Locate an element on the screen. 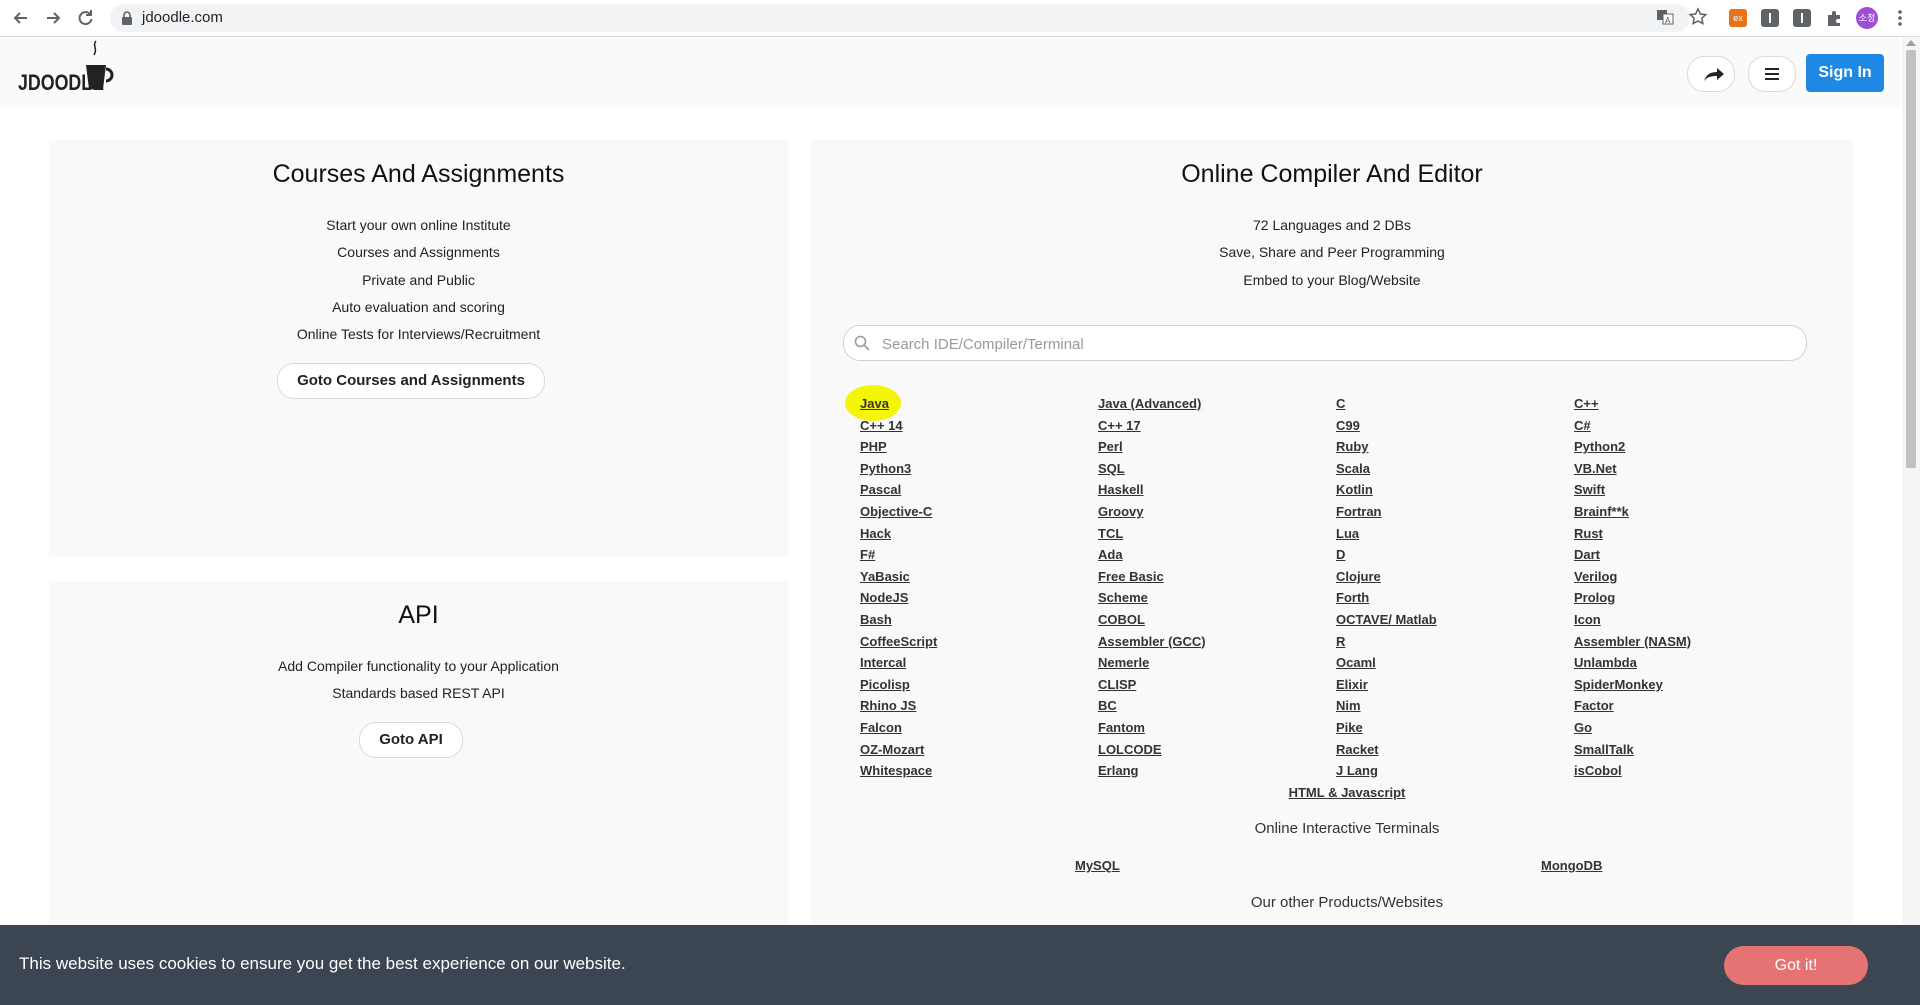 The width and height of the screenshot is (1920, 1005). reload-icon is located at coordinates (85, 18).